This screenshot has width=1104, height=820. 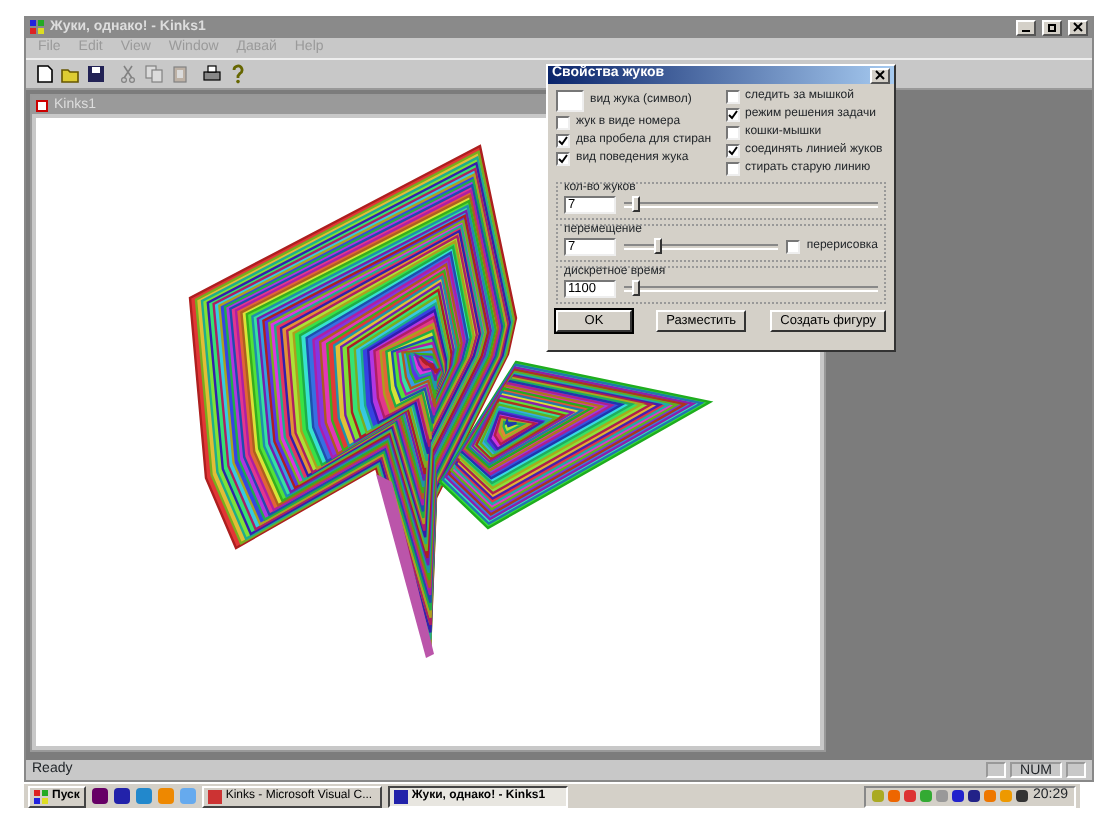 What do you see at coordinates (1026, 28) in the screenshot?
I see `minimize-button` at bounding box center [1026, 28].